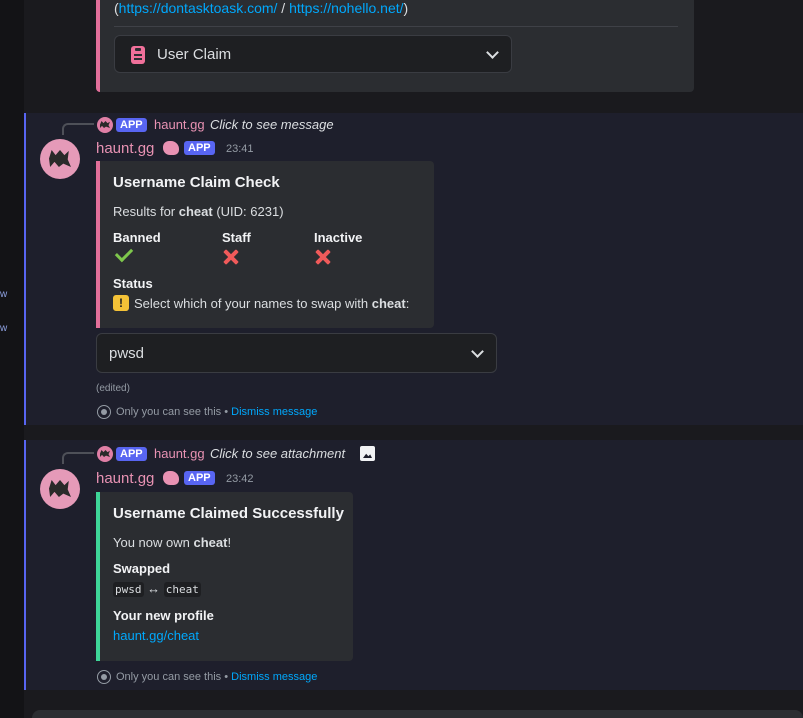 This screenshot has width=803, height=718. I want to click on left-rail, so click(12, 359).